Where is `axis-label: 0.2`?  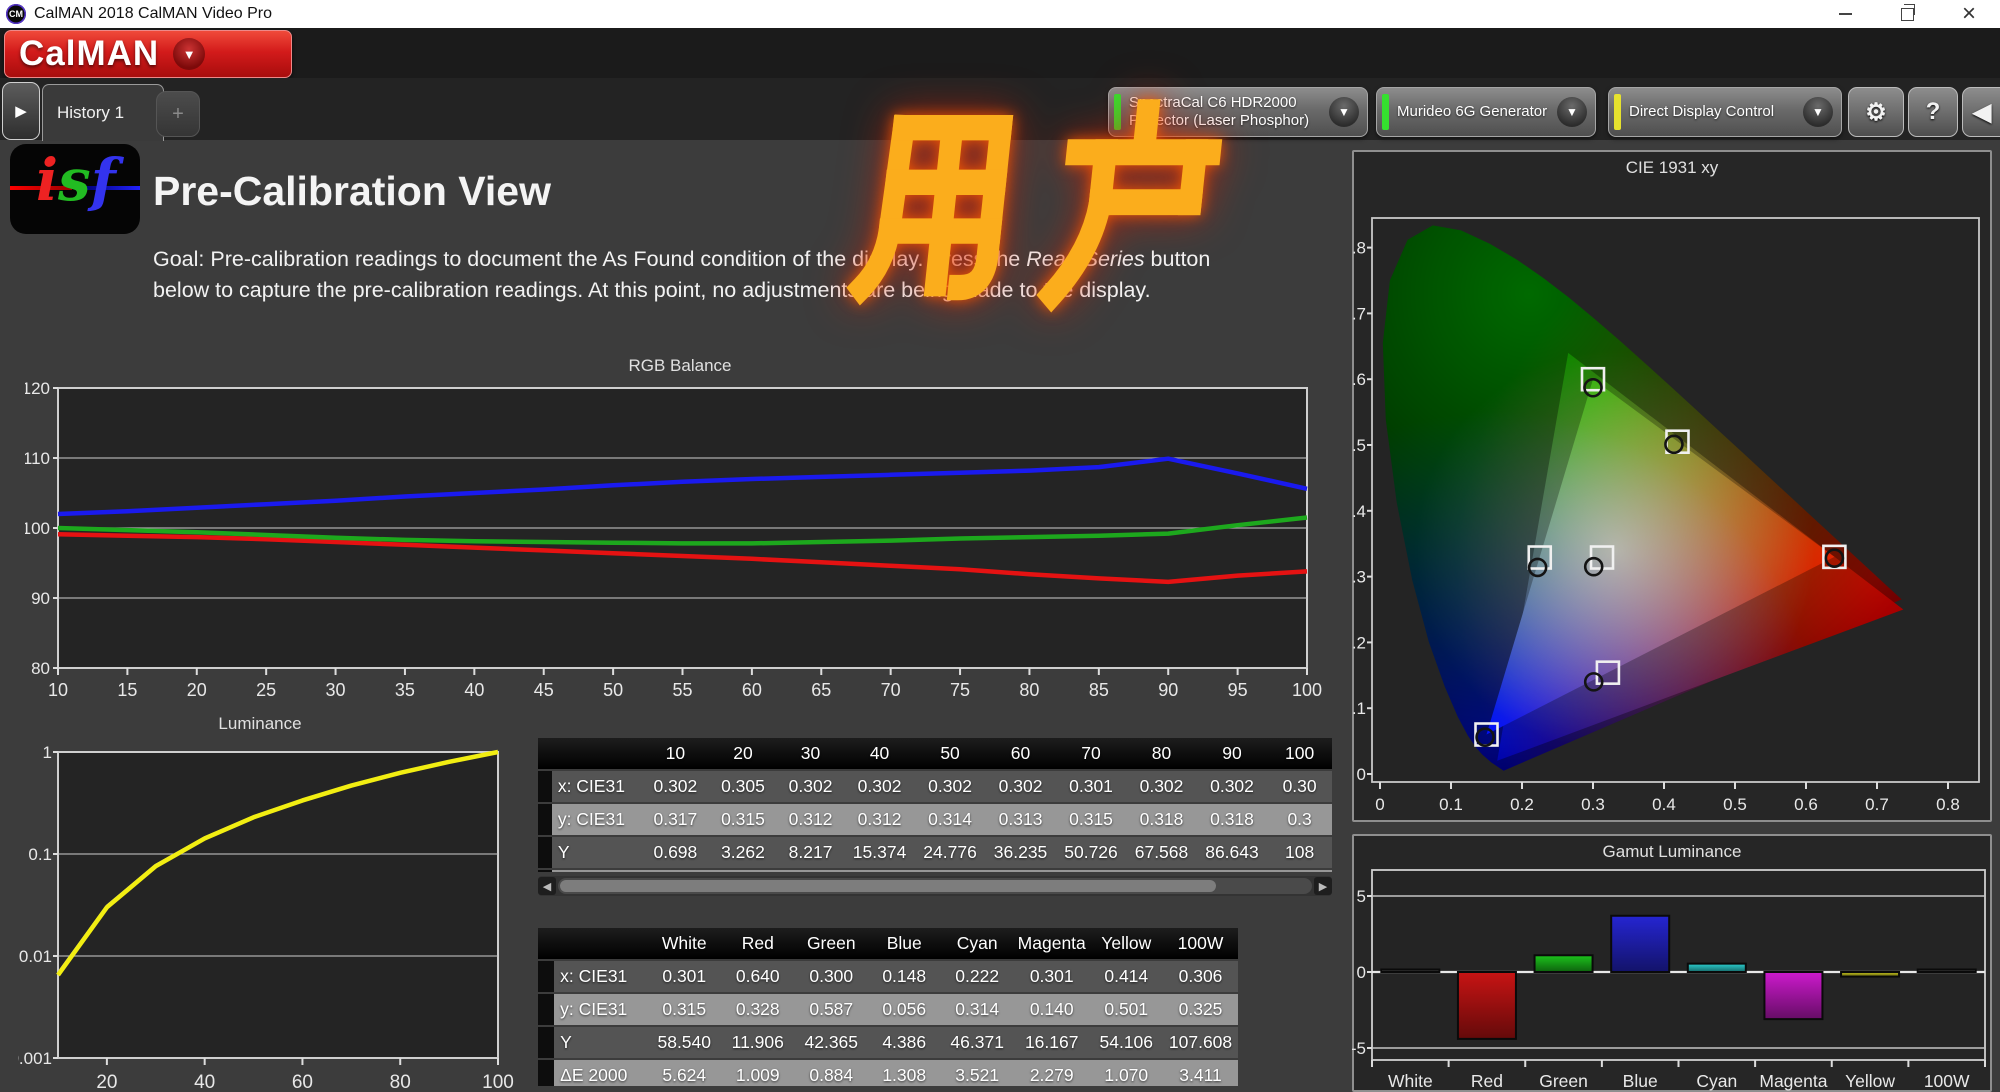 axis-label: 0.2 is located at coordinates (1359, 642).